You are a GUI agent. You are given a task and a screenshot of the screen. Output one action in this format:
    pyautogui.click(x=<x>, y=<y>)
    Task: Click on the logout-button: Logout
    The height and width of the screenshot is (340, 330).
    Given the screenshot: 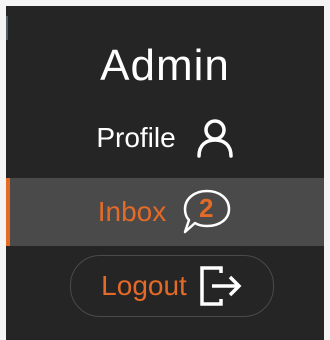 What is the action you would take?
    pyautogui.click(x=172, y=286)
    